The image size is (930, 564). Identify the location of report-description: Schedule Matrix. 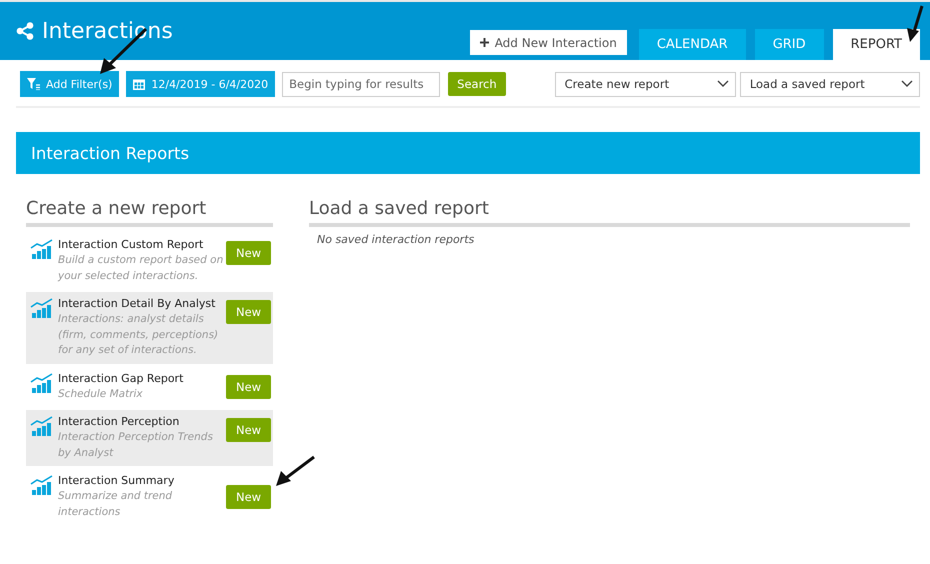
(101, 394).